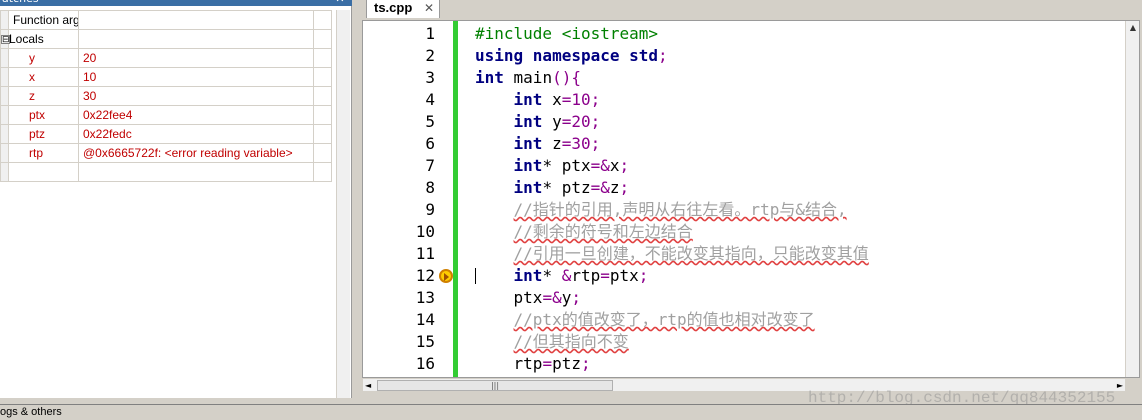 This screenshot has height=420, width=1142. Describe the element at coordinates (166, 115) in the screenshot. I see `watch-row: ptx 0x22fee4` at that location.